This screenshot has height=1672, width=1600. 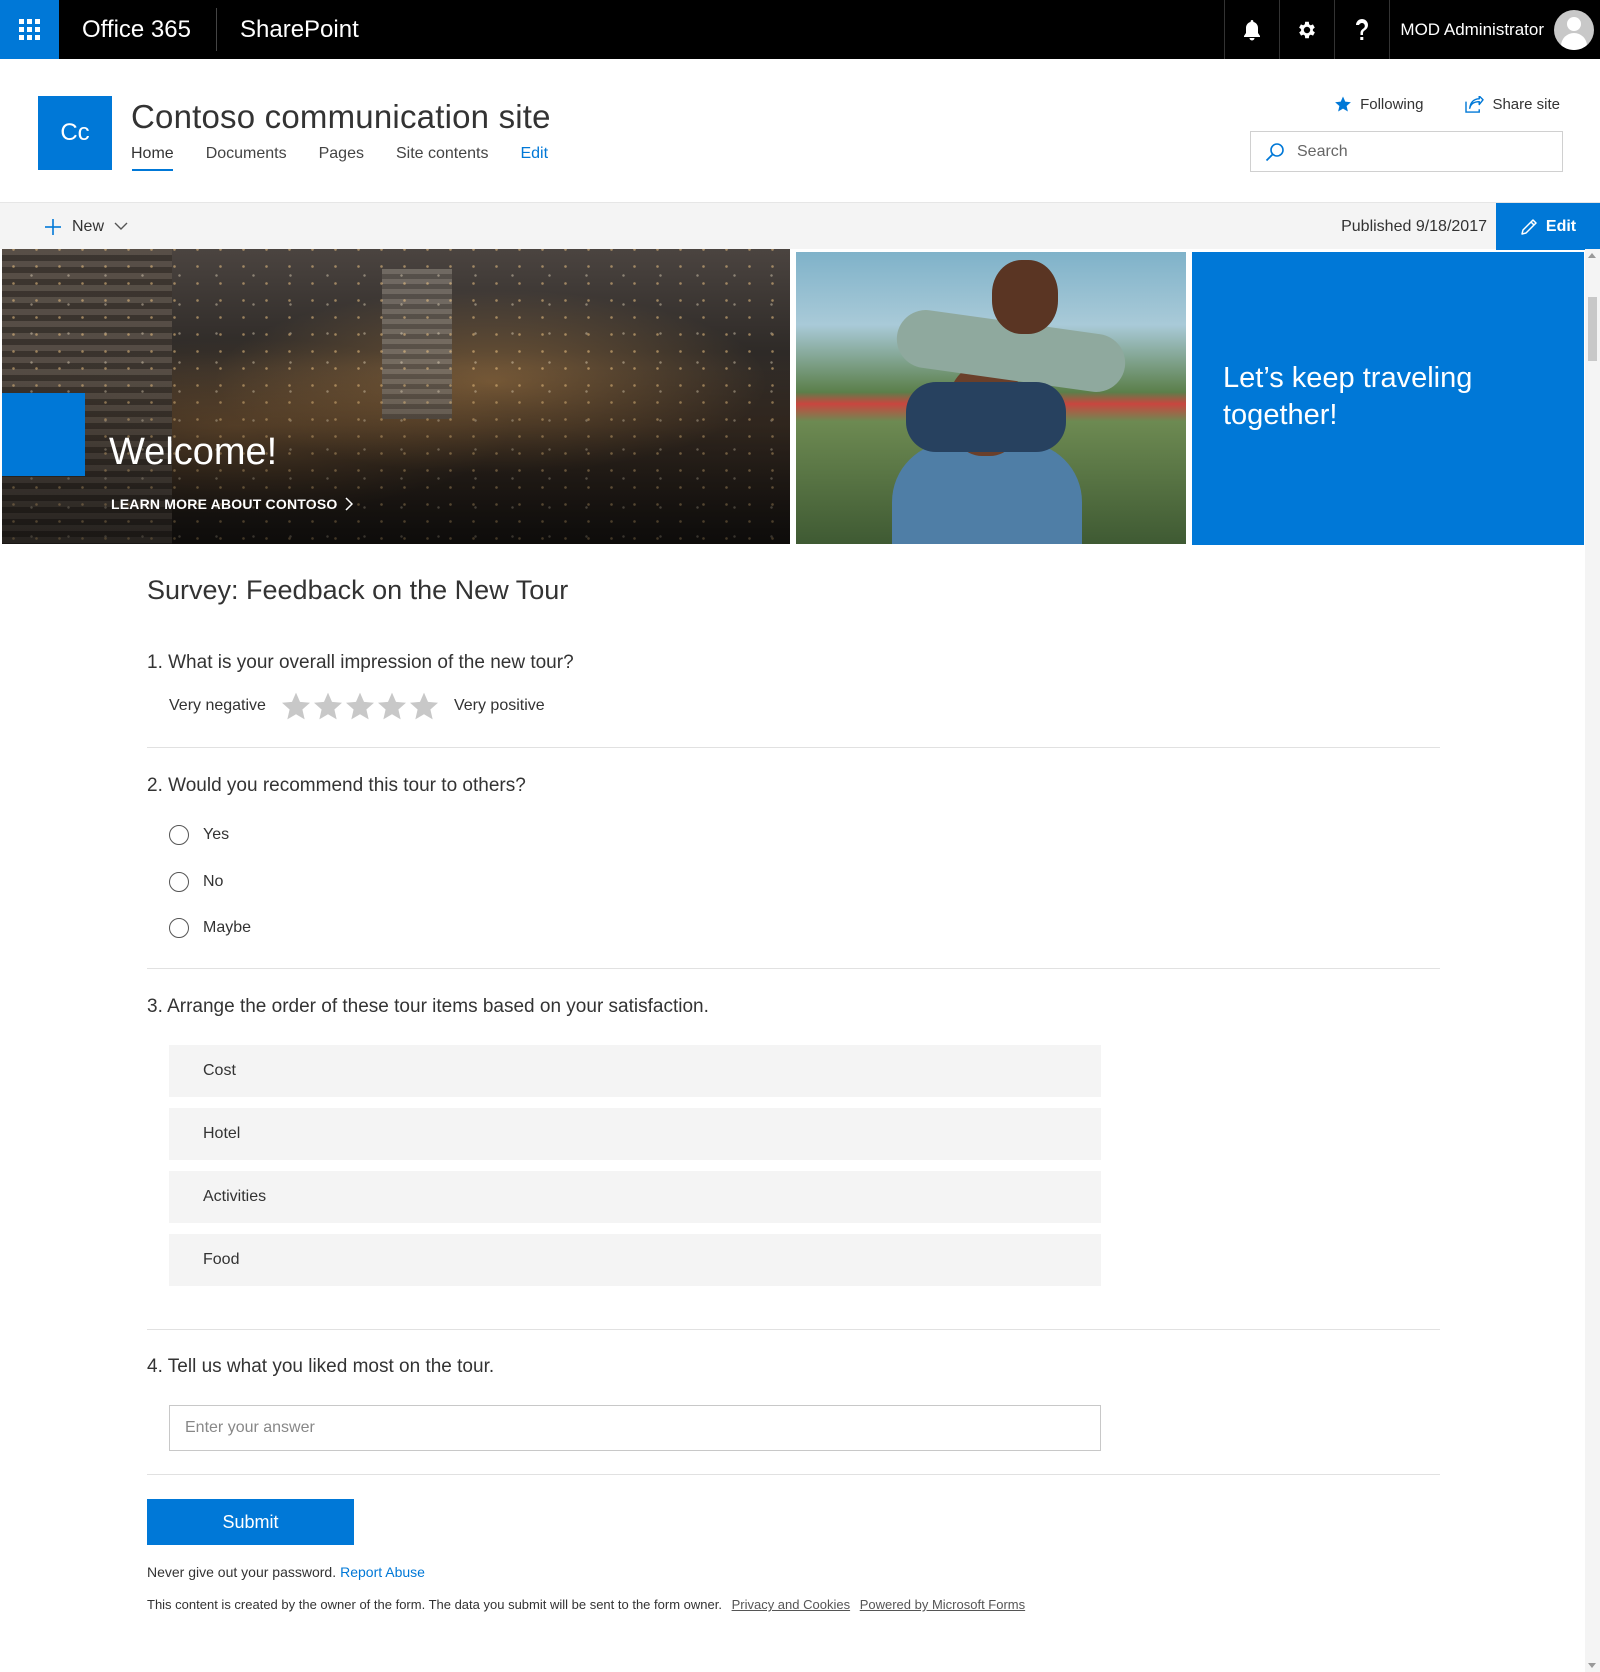 What do you see at coordinates (341, 117) in the screenshot?
I see `site-title: Contoso communication site` at bounding box center [341, 117].